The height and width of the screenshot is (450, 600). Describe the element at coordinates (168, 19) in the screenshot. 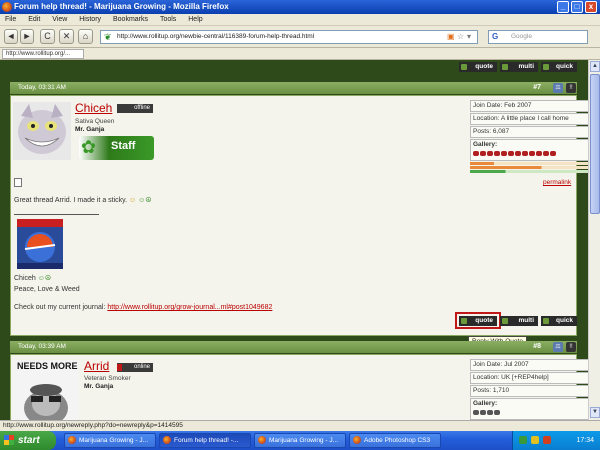

I see `menu-tools: Tools` at that location.